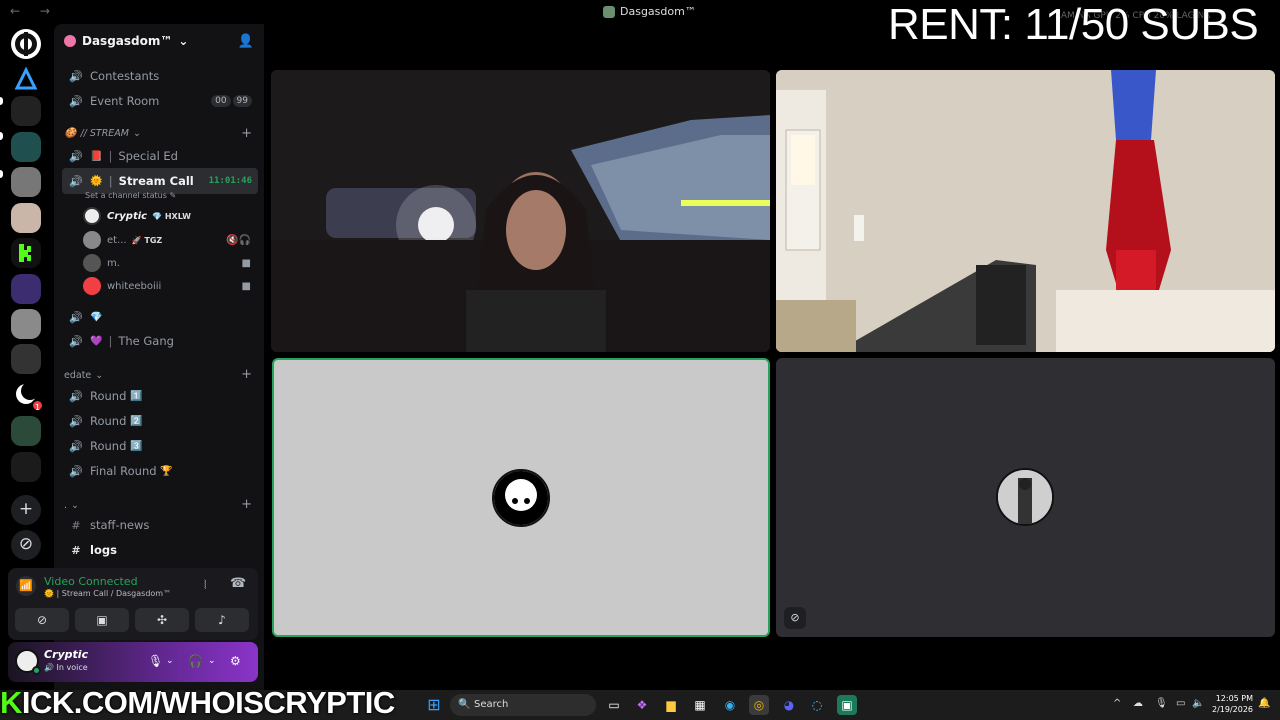 The image size is (1280, 720). Describe the element at coordinates (700, 705) in the screenshot. I see `store-icon: ▦` at that location.